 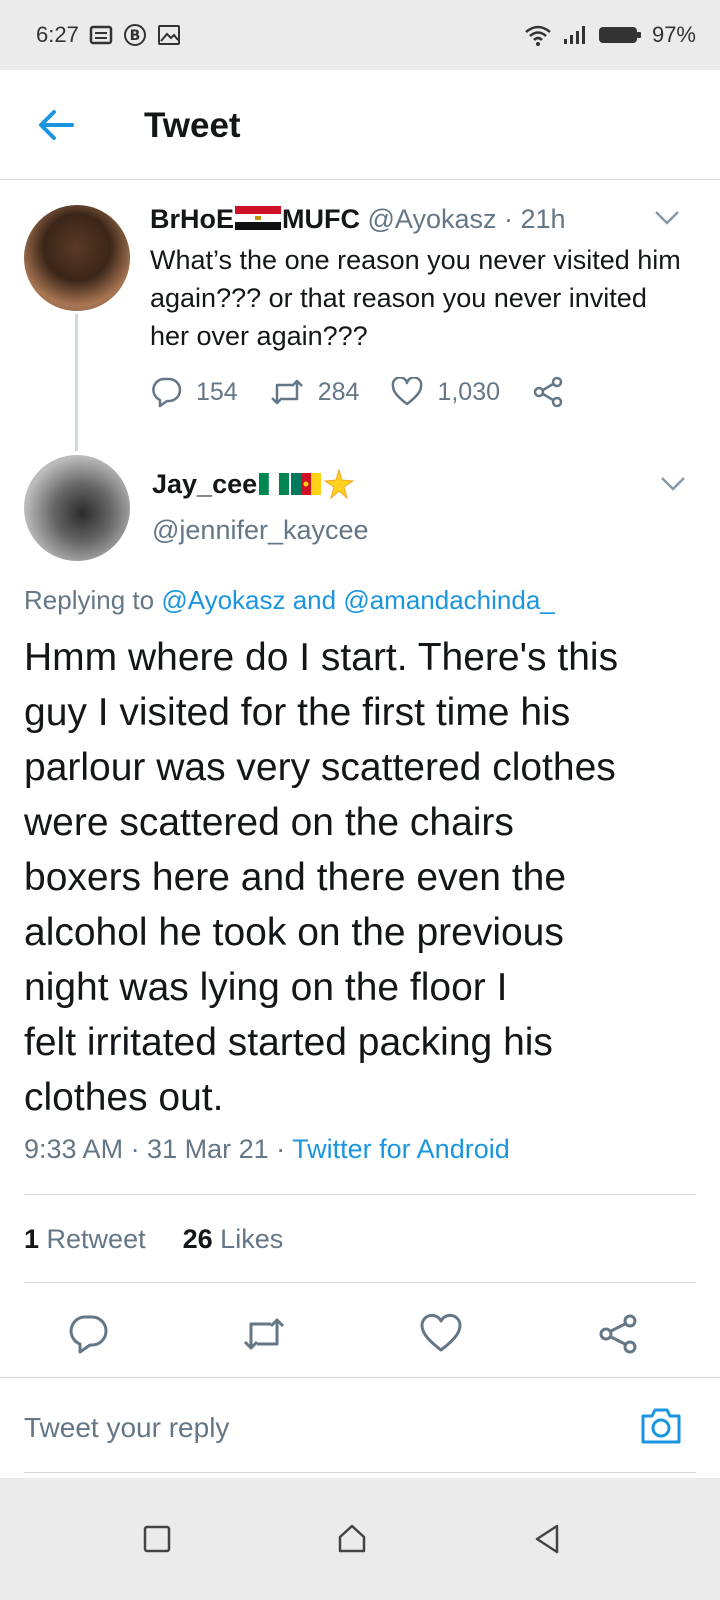 I want to click on thread-connector, so click(x=76, y=382).